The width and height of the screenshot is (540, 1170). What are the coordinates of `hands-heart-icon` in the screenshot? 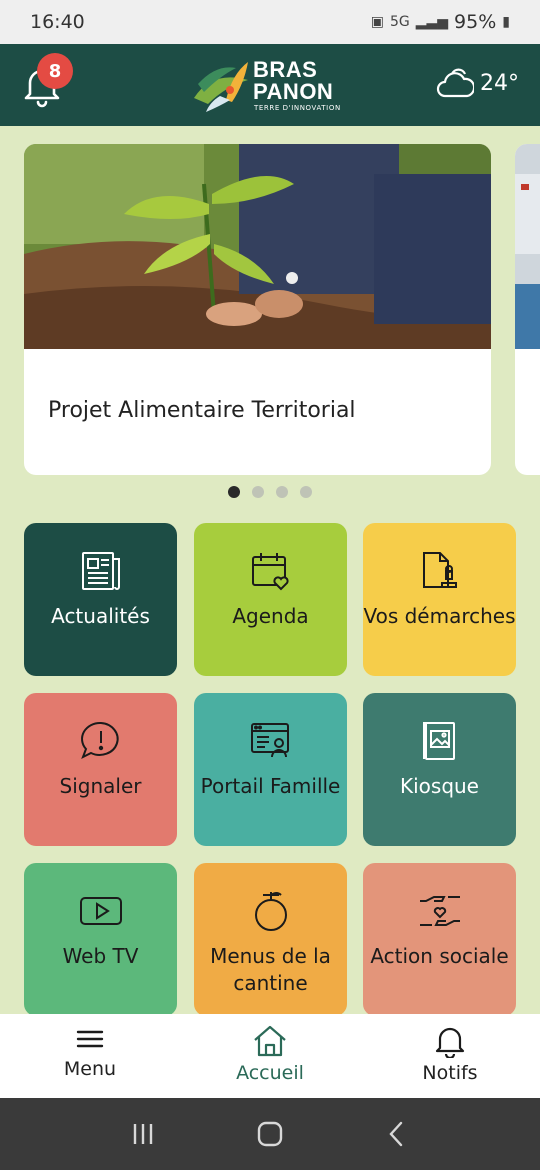 It's located at (439, 911).